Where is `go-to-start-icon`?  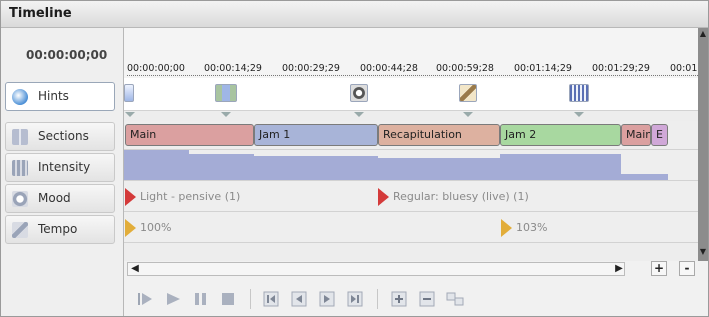 go-to-start-icon is located at coordinates (271, 299).